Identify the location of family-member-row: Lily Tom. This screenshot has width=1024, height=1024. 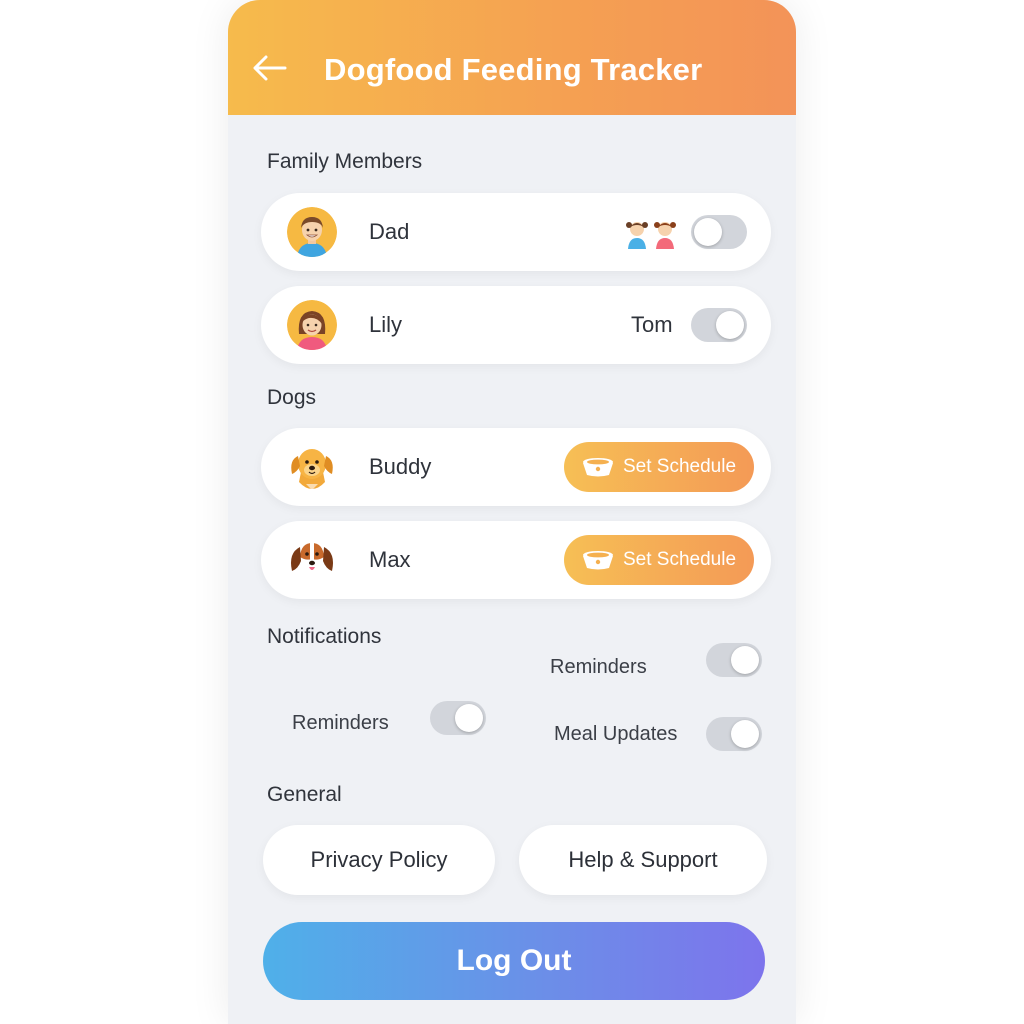
(516, 325).